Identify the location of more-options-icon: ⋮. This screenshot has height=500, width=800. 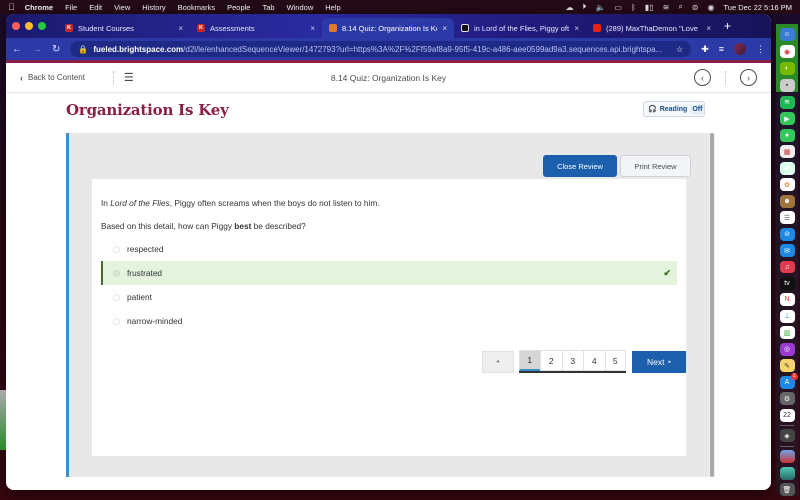
(760, 49).